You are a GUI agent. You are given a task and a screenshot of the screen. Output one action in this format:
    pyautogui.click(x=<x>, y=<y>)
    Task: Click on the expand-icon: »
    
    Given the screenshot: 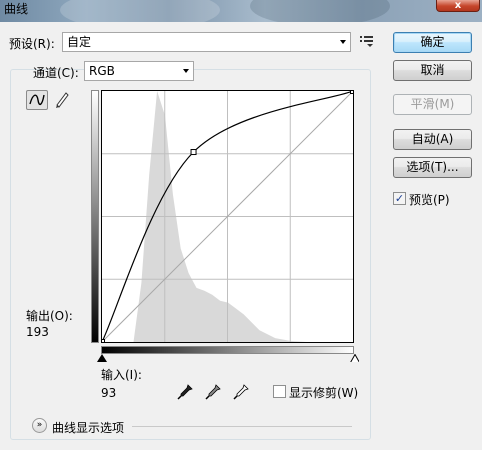 What is the action you would take?
    pyautogui.click(x=39, y=425)
    